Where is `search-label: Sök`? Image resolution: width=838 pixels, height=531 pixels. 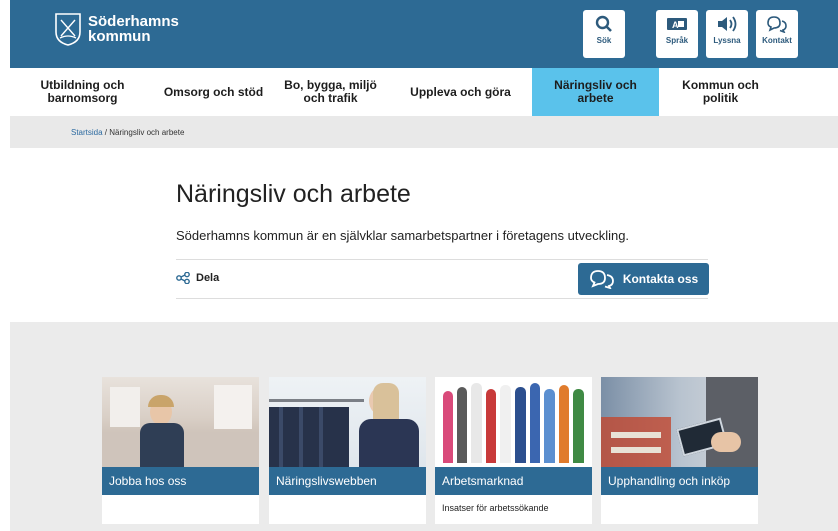 search-label: Sök is located at coordinates (604, 40).